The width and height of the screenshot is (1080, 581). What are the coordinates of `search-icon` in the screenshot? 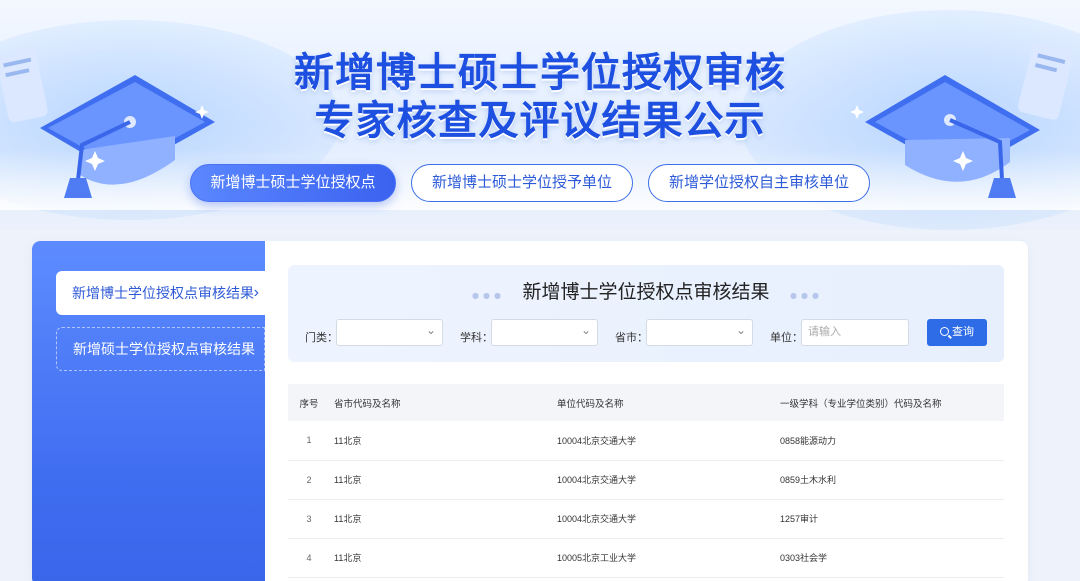 It's located at (944, 331).